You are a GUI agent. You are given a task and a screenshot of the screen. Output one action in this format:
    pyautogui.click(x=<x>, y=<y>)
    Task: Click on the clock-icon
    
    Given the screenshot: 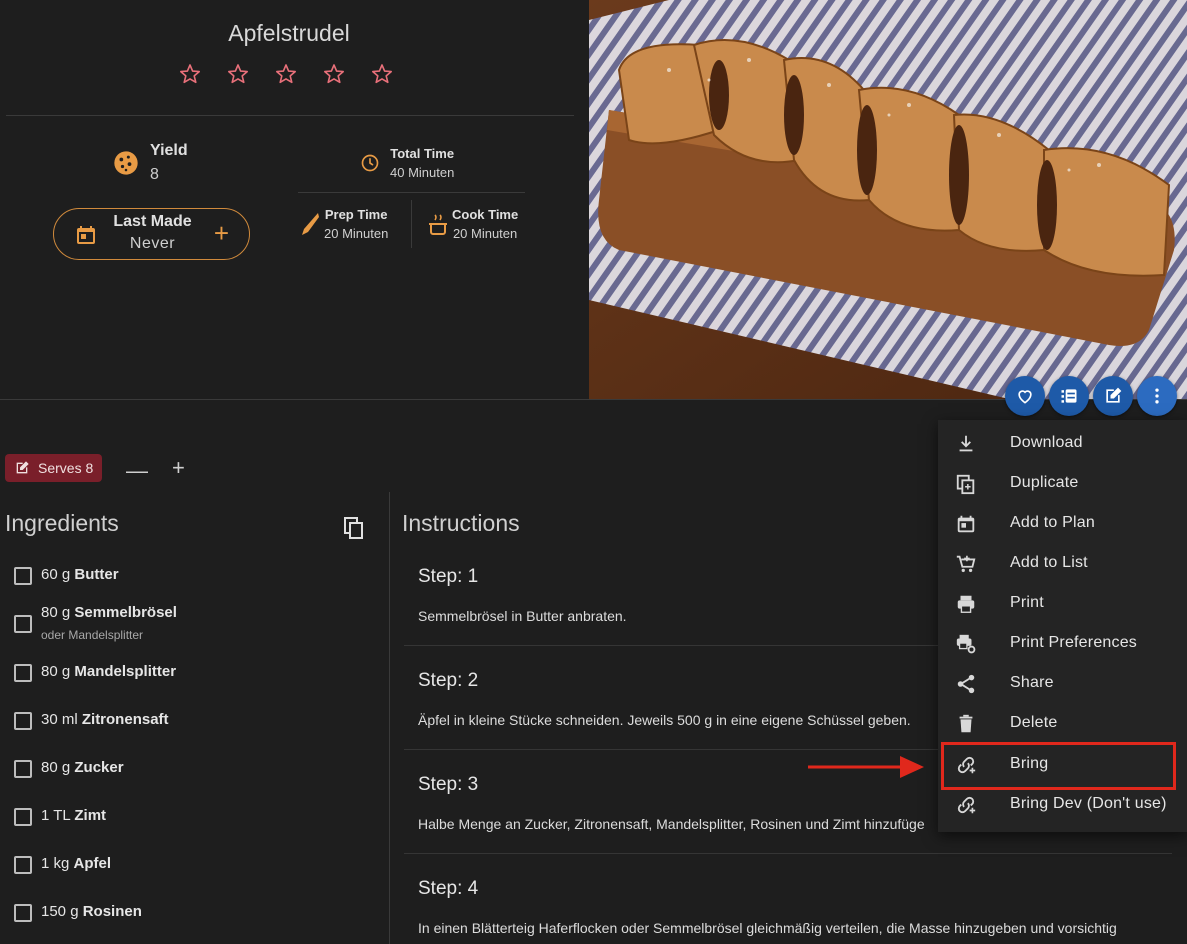 What is the action you would take?
    pyautogui.click(x=370, y=163)
    